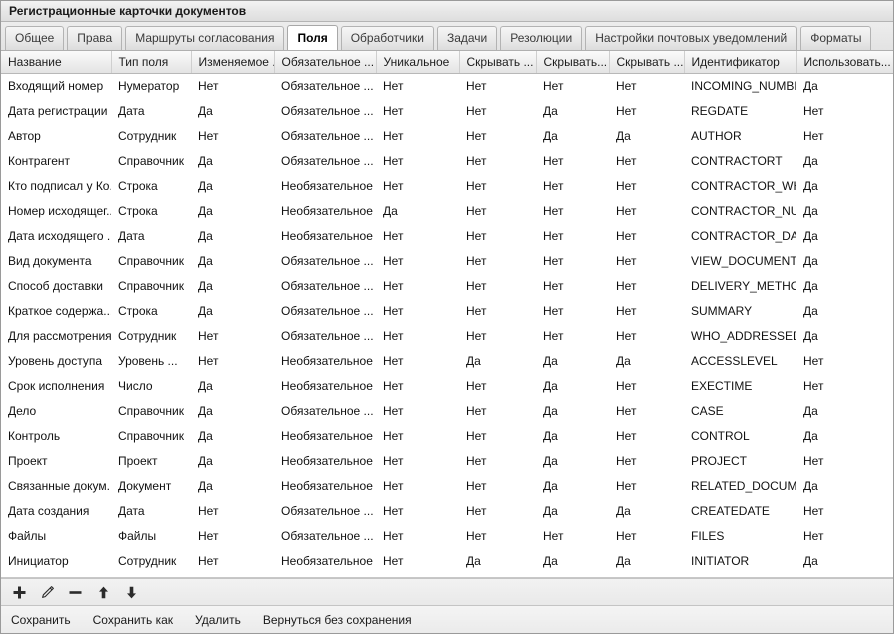  Describe the element at coordinates (447, 592) in the screenshot. I see `row-actions-toolbar` at that location.